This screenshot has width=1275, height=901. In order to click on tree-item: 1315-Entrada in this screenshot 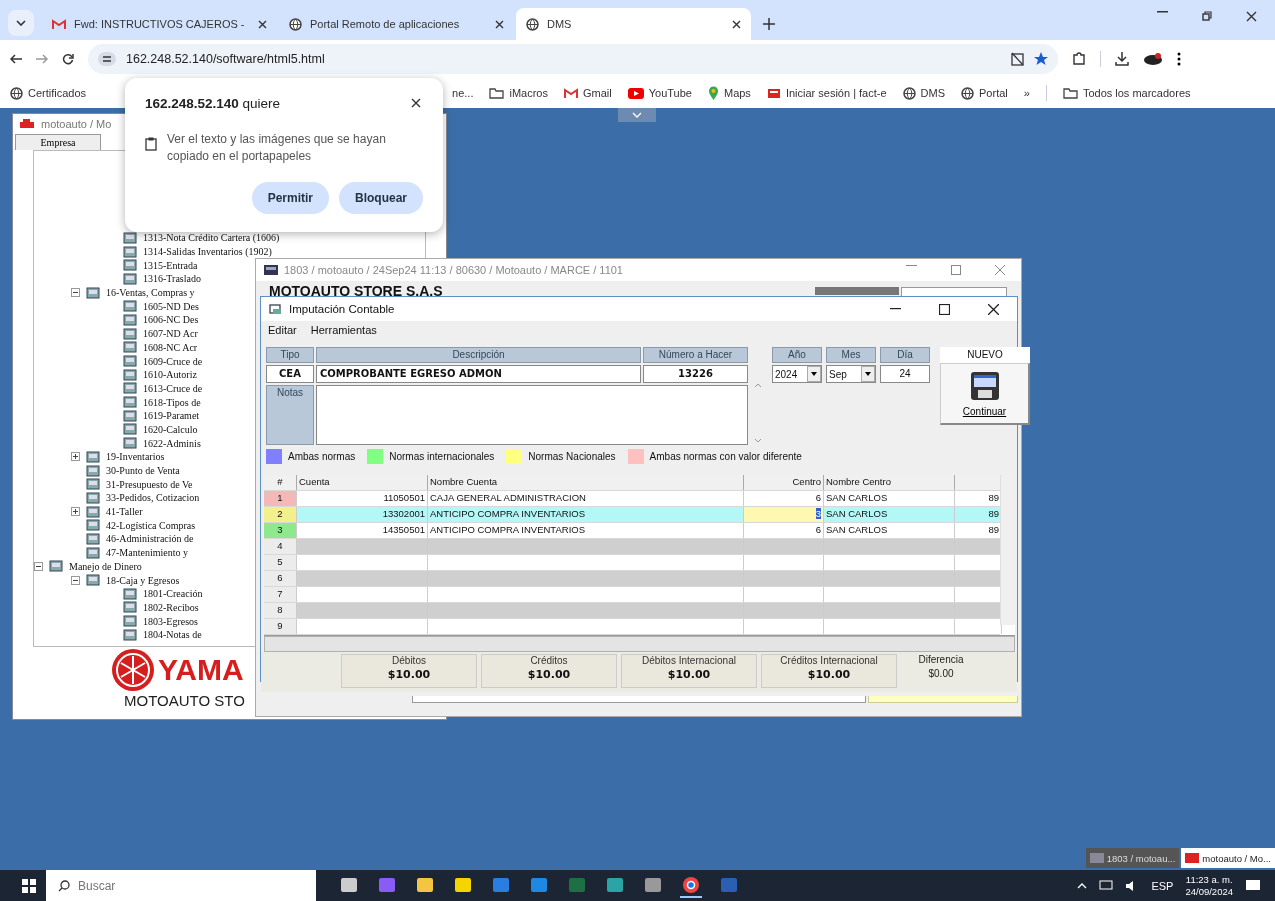, I will do `click(170, 265)`.